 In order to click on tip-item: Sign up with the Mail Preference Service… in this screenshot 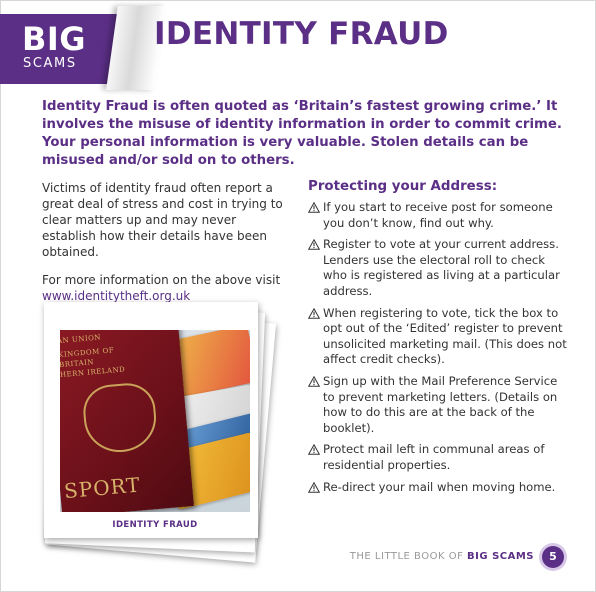, I will do `click(440, 405)`.